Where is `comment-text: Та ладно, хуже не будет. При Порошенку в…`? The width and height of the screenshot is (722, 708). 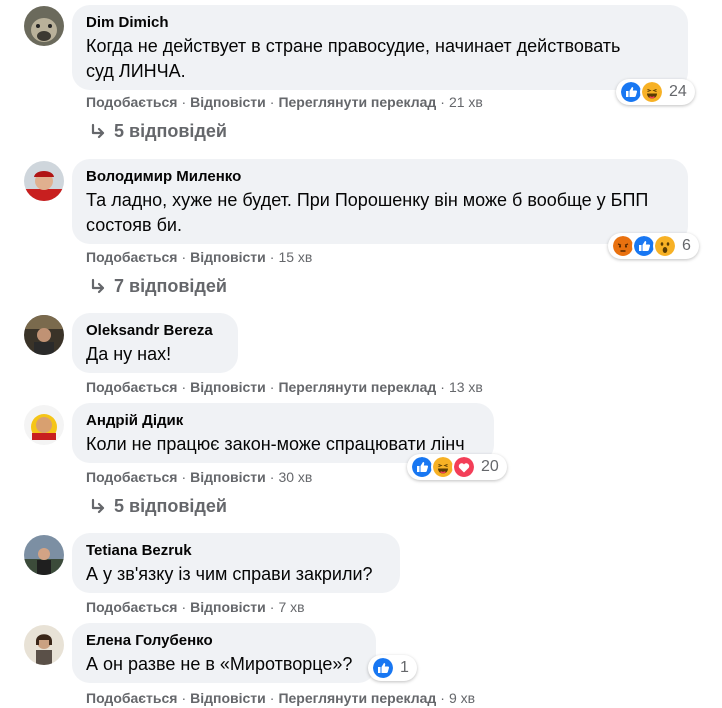 comment-text: Та ладно, хуже не будет. При Порошенку в… is located at coordinates (367, 212).